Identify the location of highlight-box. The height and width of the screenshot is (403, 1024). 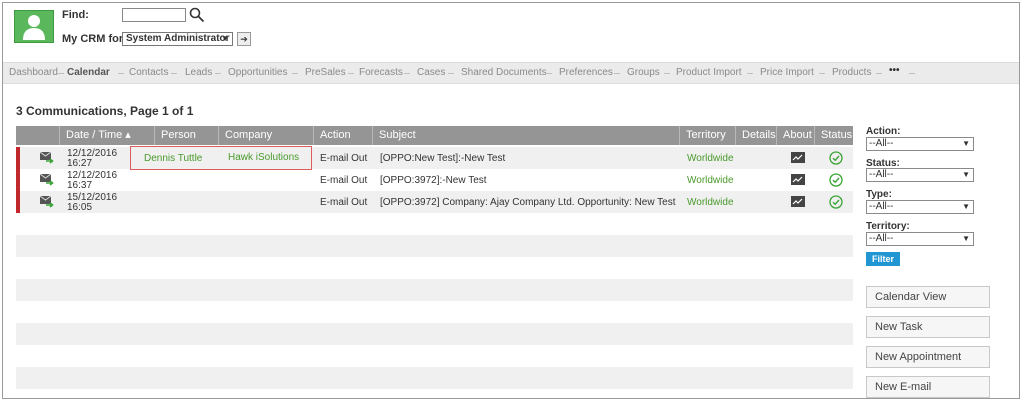
(221, 158).